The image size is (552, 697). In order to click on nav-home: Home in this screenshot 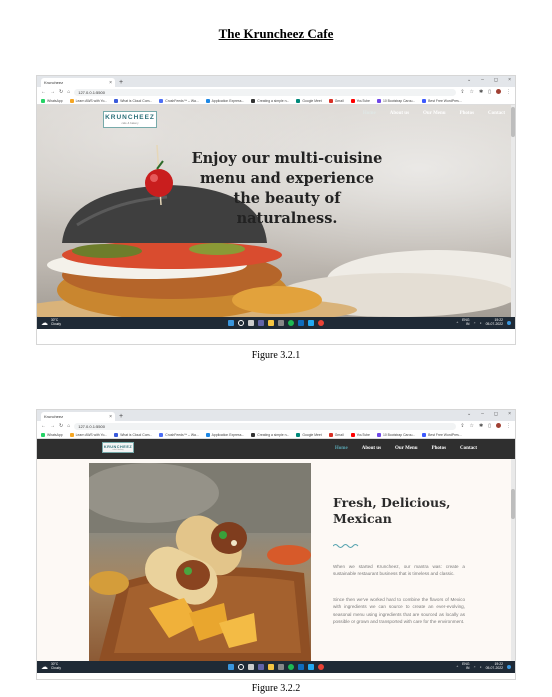, I will do `click(341, 448)`.